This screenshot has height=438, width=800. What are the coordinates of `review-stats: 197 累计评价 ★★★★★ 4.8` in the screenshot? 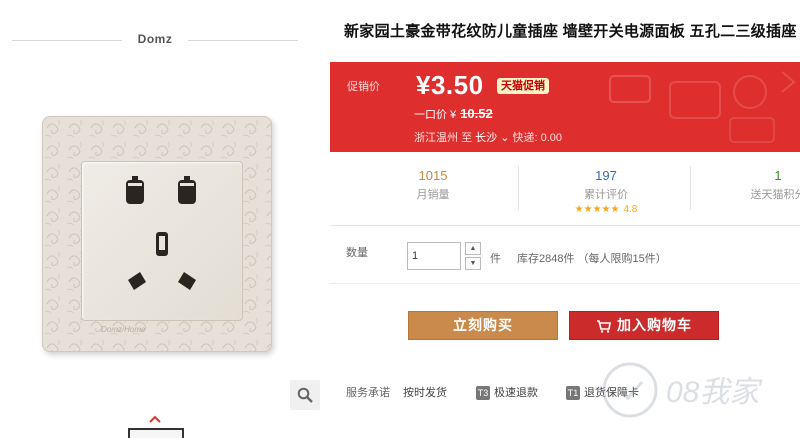 It's located at (606, 191).